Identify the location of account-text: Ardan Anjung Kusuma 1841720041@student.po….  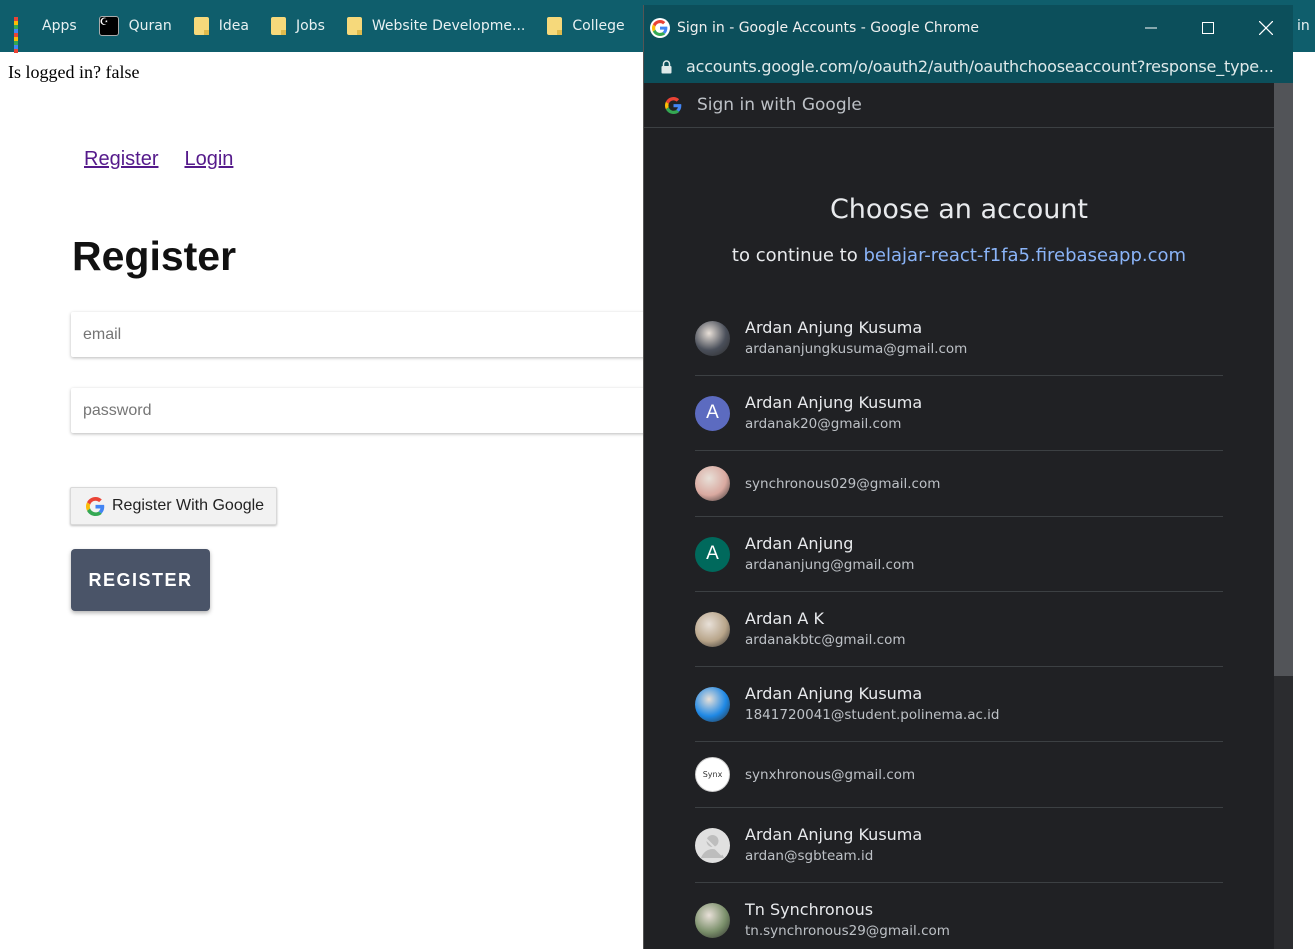
(872, 704).